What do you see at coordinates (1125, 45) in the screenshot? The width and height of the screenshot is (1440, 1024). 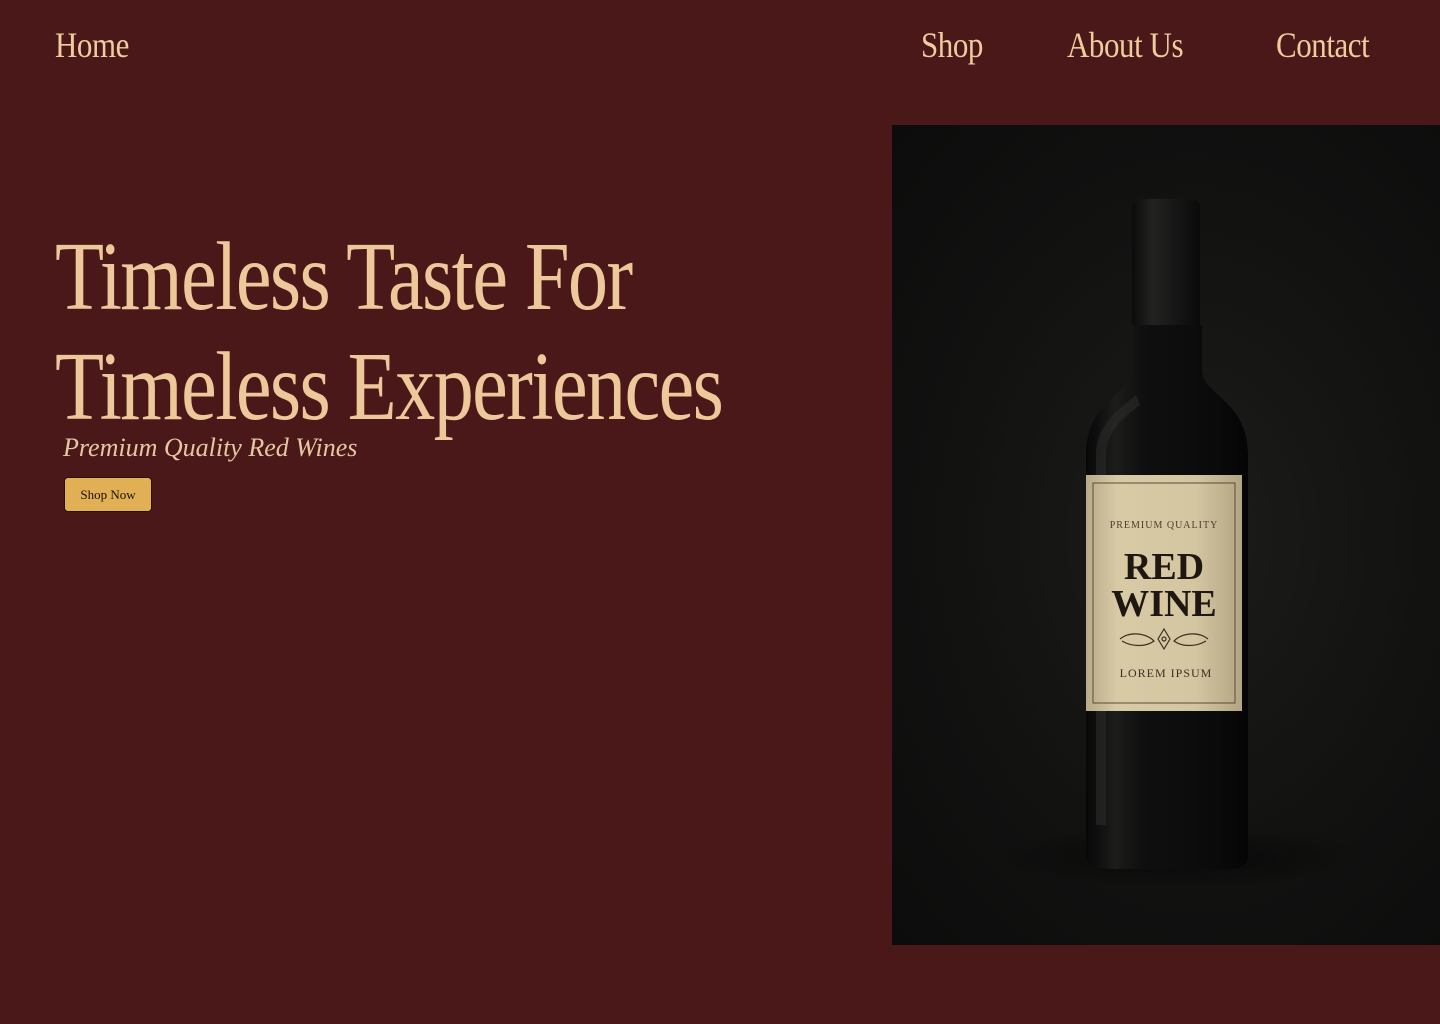 I see `nav-link-about-us: About Us` at bounding box center [1125, 45].